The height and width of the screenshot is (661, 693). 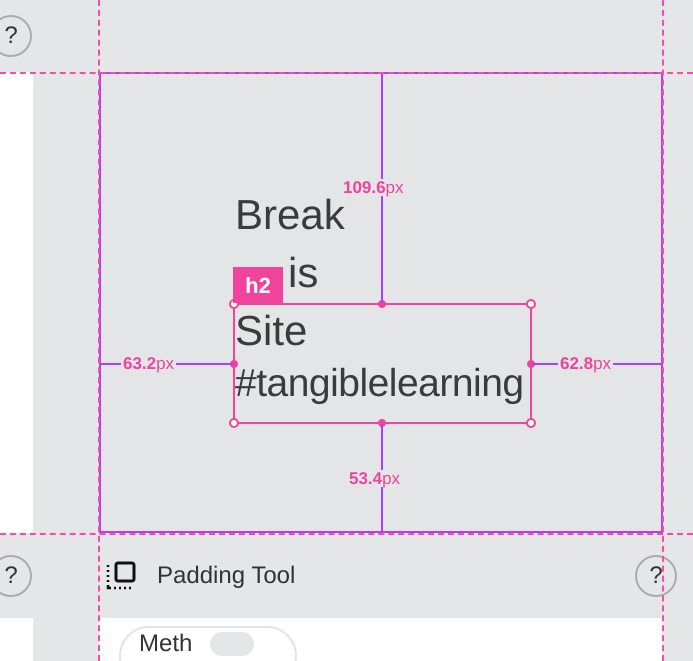 I want to click on toggle-icon, so click(x=232, y=644).